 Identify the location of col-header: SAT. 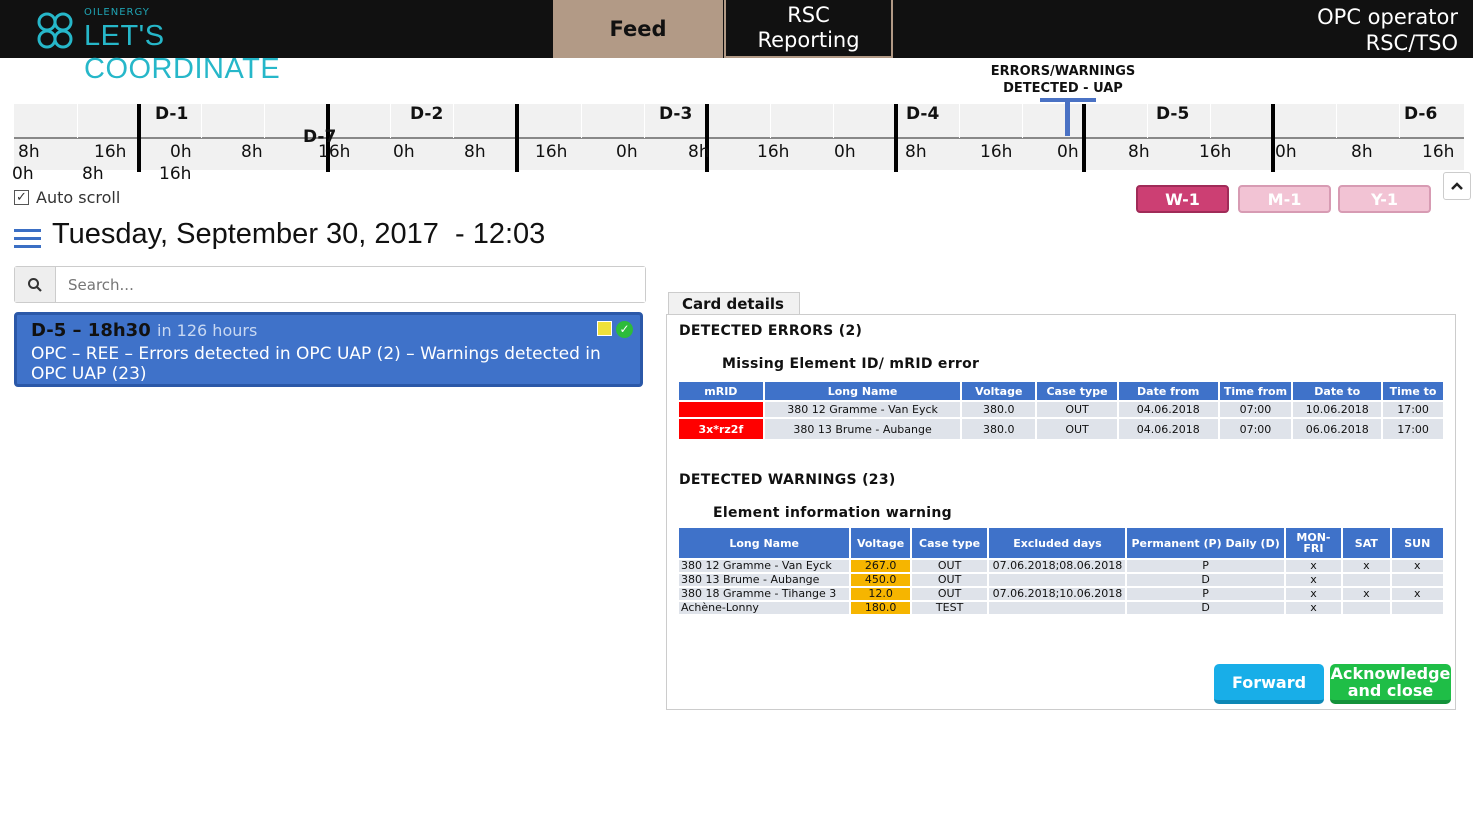
(1366, 543).